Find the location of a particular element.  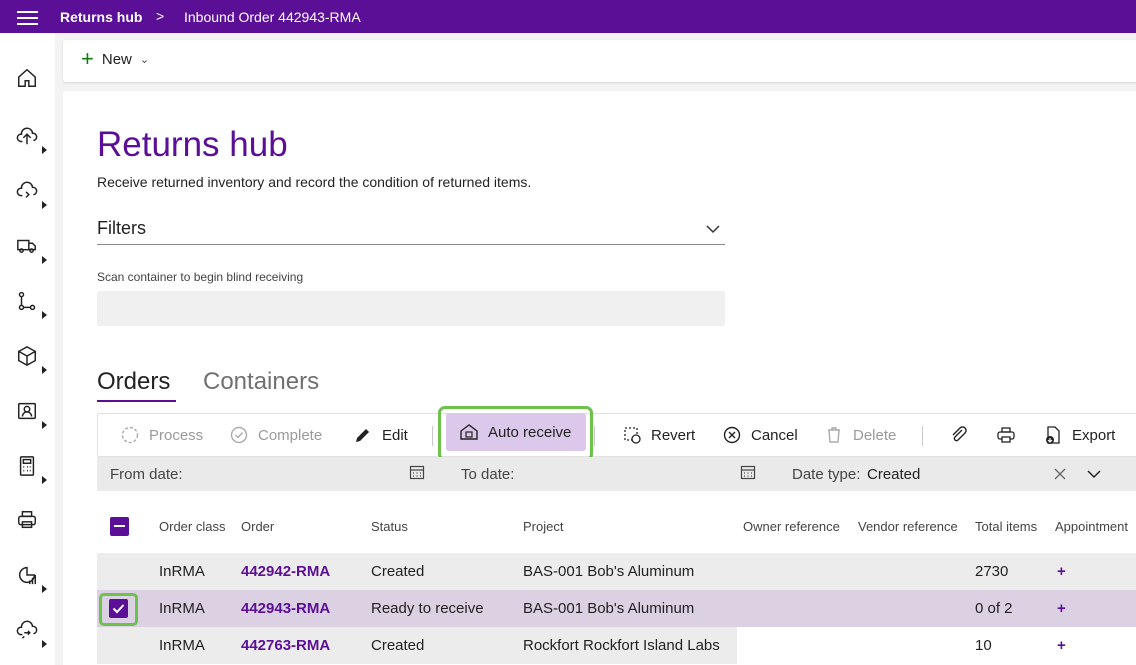

to-date-label: To date: is located at coordinates (487, 474).